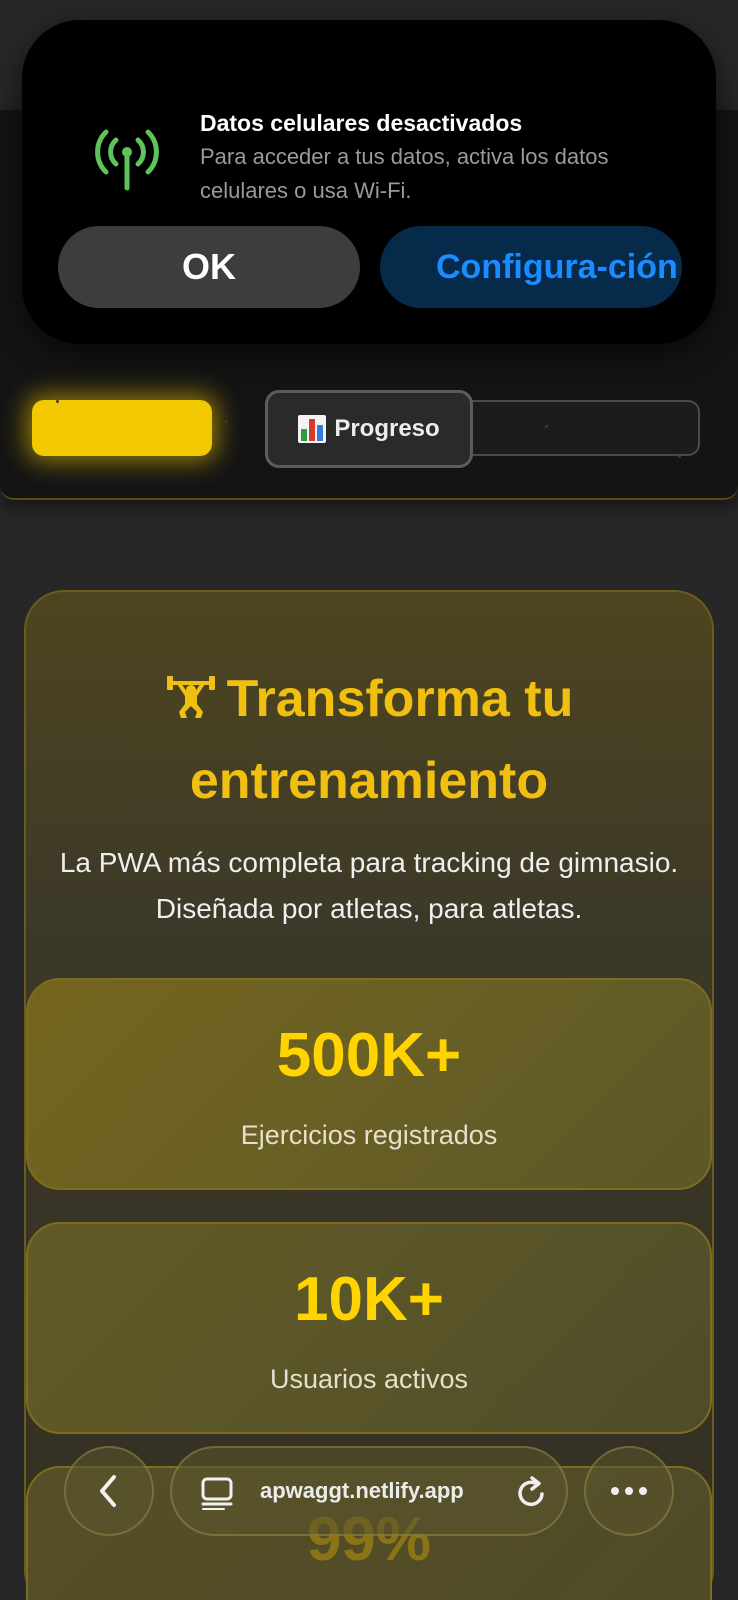 The image size is (738, 1600). I want to click on url-text: apwaggt.netlify.app, so click(362, 1490).